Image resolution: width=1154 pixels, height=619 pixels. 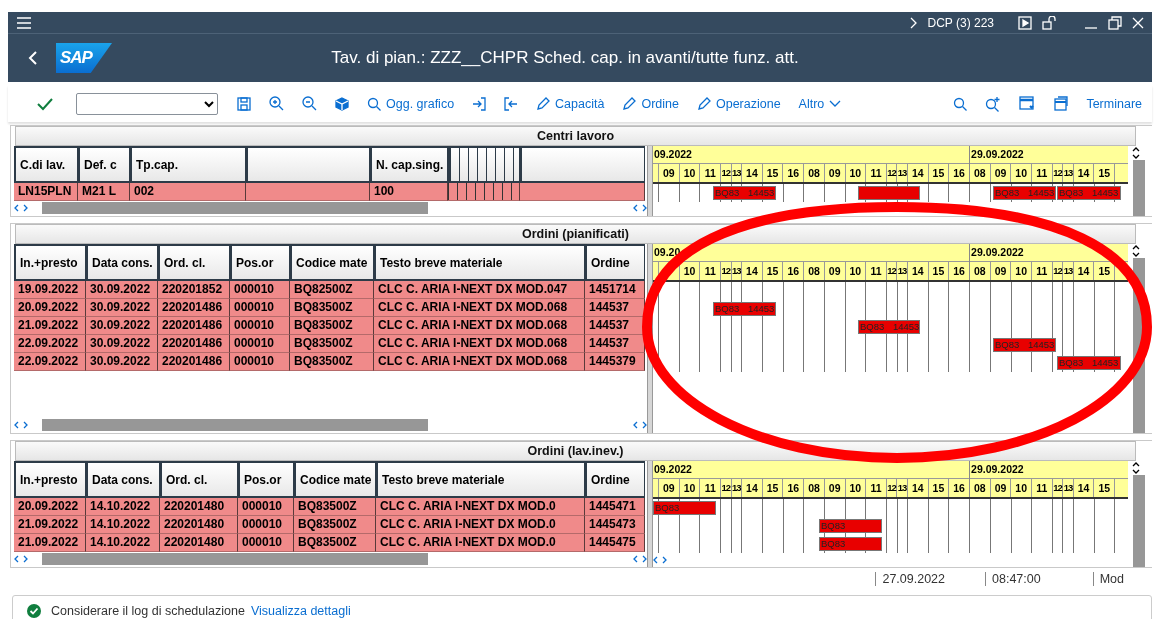 I want to click on table-cell: 1445475, so click(x=615, y=543).